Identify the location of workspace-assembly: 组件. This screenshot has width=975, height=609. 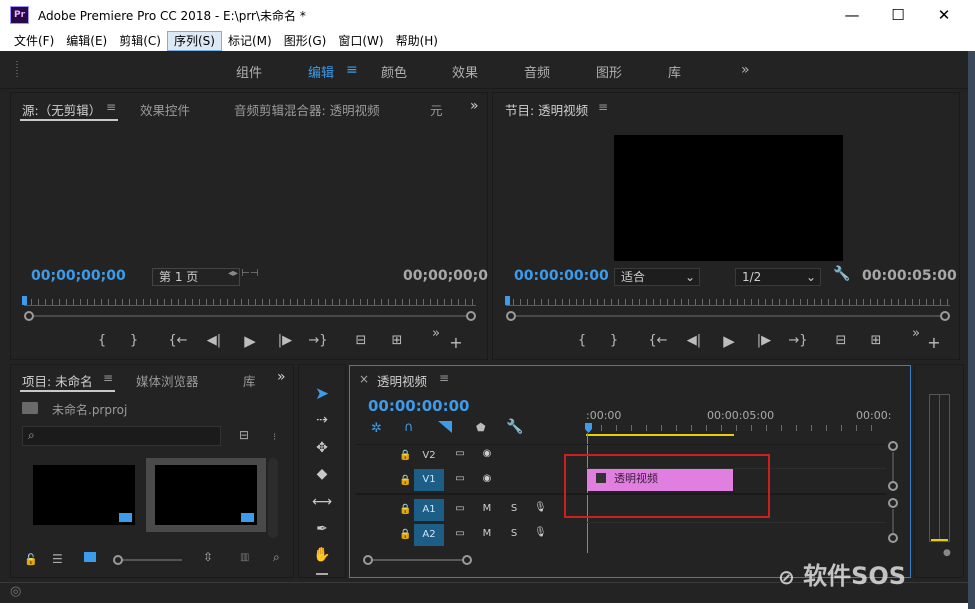
(249, 71).